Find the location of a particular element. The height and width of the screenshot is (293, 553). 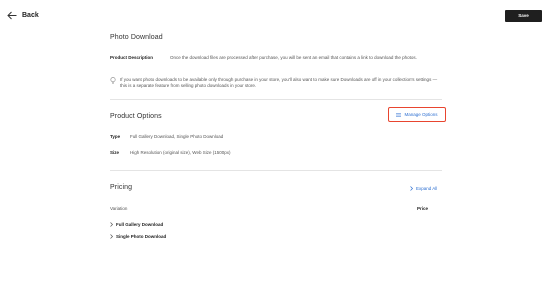

size-label: Size is located at coordinates (115, 152).